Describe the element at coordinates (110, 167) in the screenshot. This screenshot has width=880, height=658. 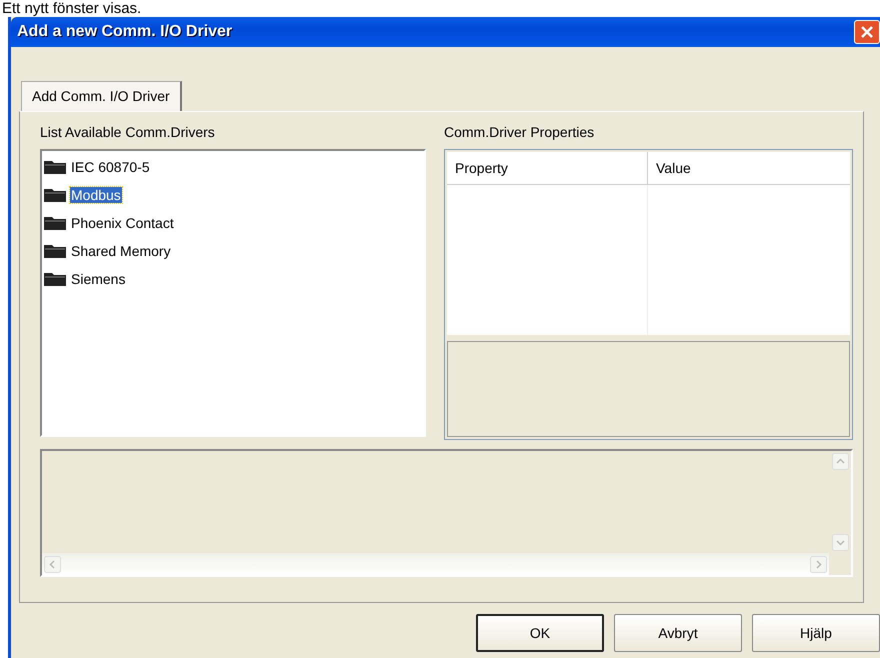
I see `driver-item: IEC 60870-5` at that location.